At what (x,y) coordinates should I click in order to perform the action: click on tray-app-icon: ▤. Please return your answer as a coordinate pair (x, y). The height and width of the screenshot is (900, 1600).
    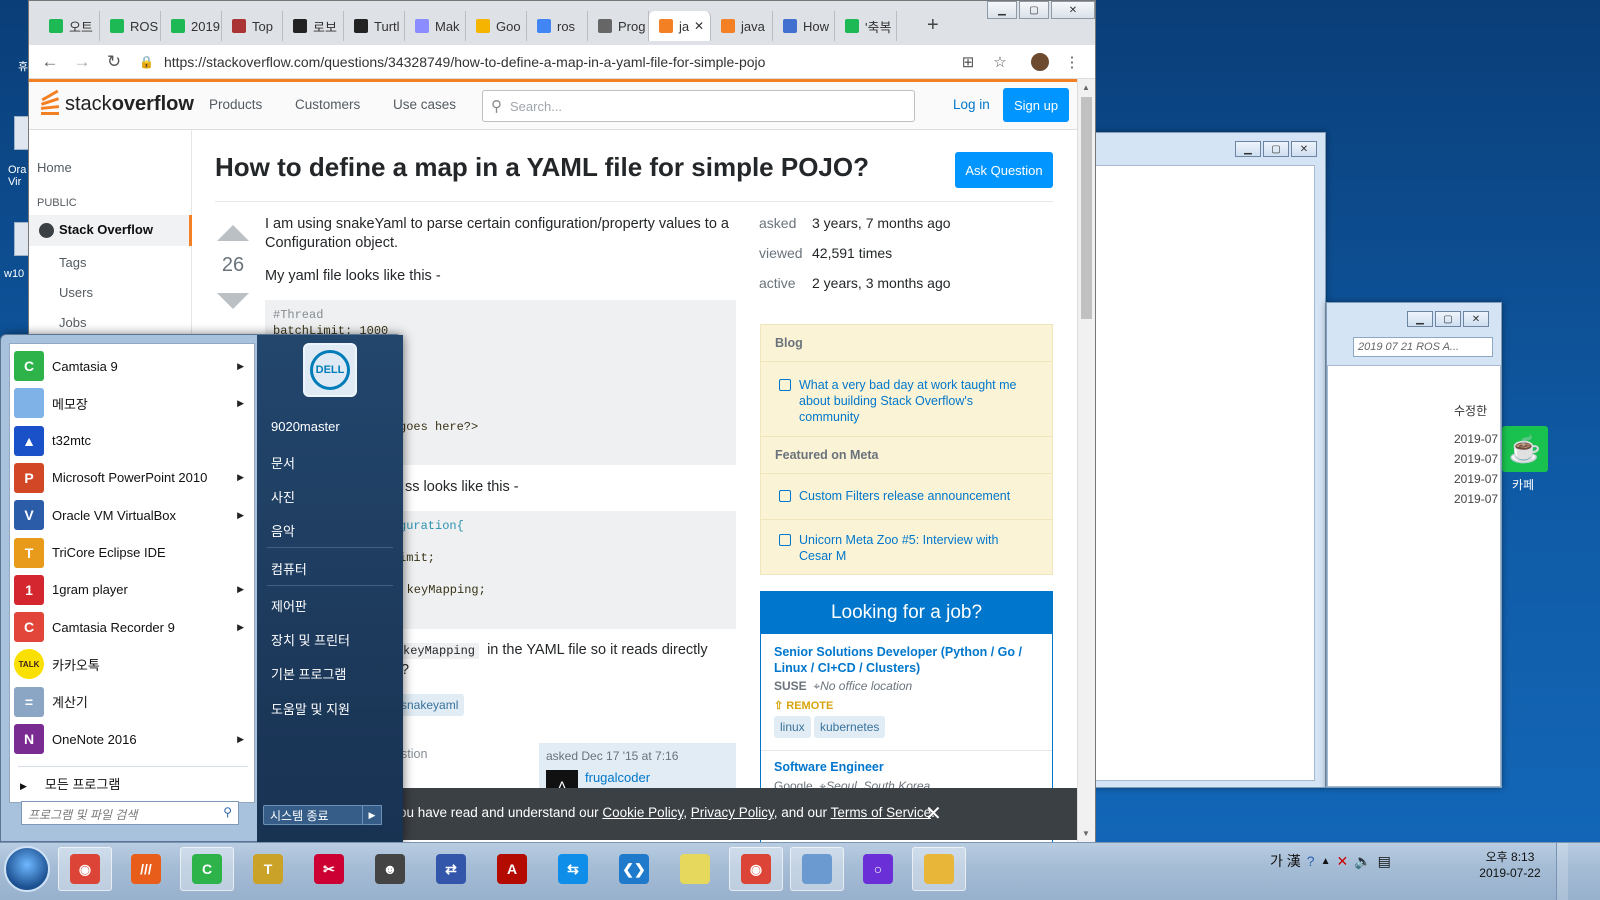
    Looking at the image, I should click on (1384, 861).